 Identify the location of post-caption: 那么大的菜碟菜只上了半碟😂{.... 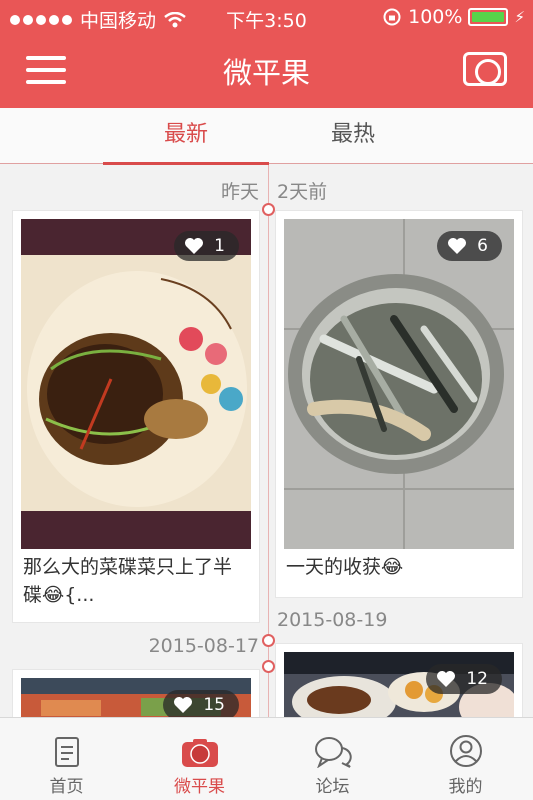
(128, 581).